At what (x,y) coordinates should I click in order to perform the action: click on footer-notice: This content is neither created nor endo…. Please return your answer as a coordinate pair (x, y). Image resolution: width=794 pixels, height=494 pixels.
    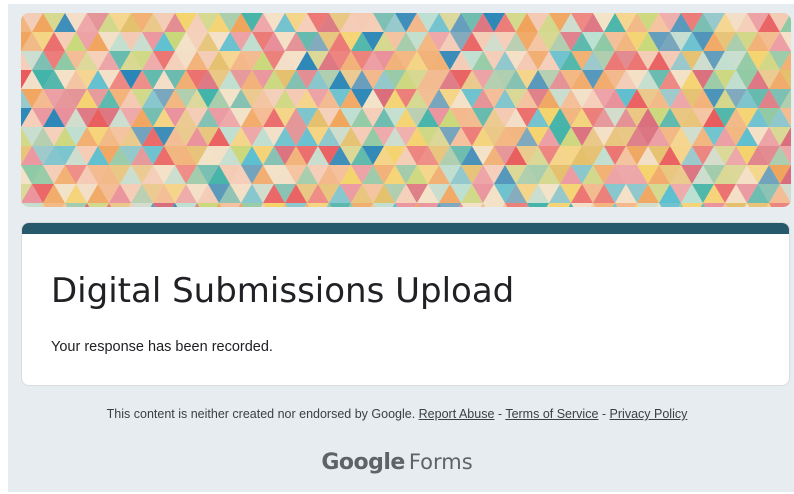
    Looking at the image, I should click on (261, 414).